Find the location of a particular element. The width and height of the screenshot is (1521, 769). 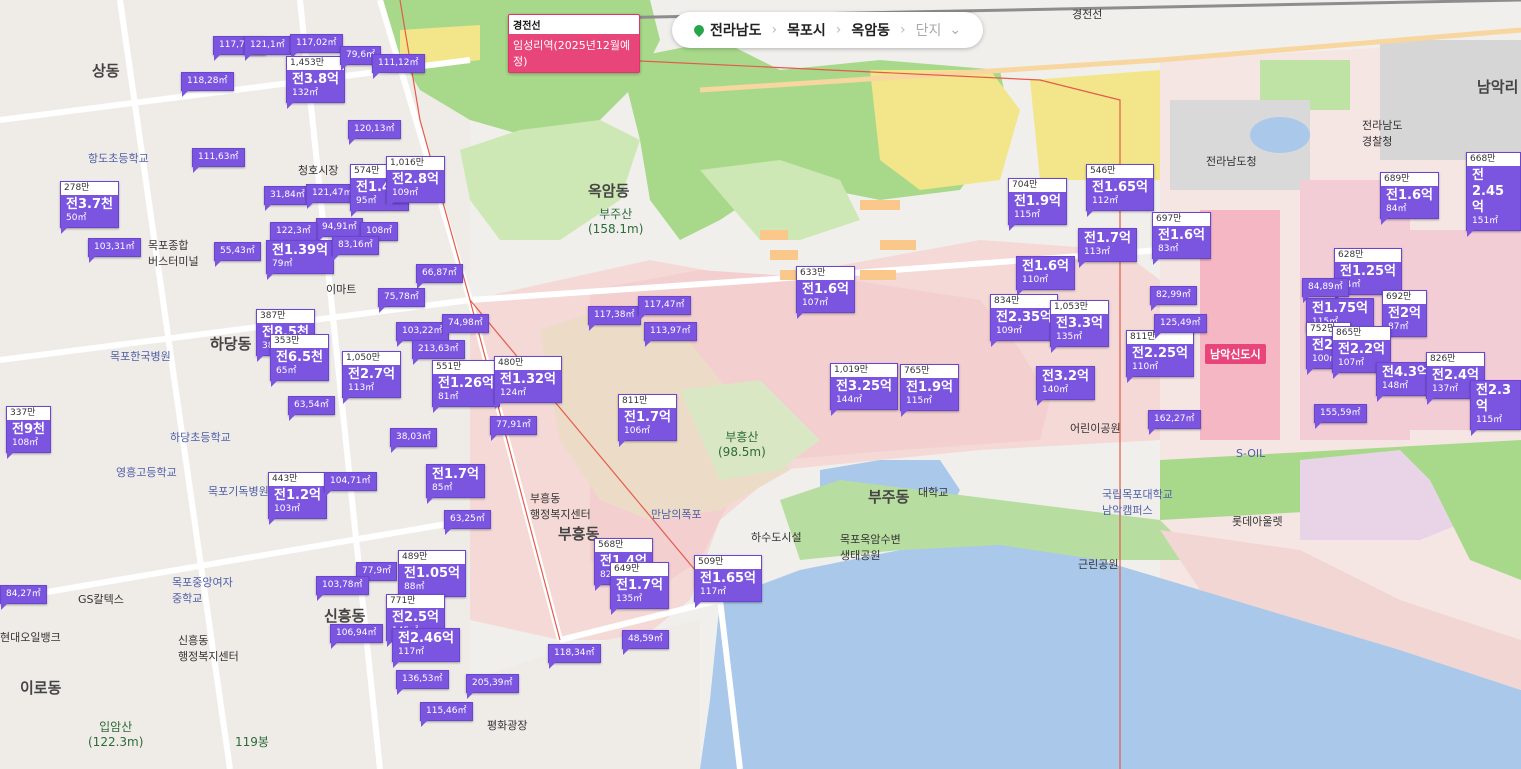

price-marker: 84,27㎡ is located at coordinates (23, 597).